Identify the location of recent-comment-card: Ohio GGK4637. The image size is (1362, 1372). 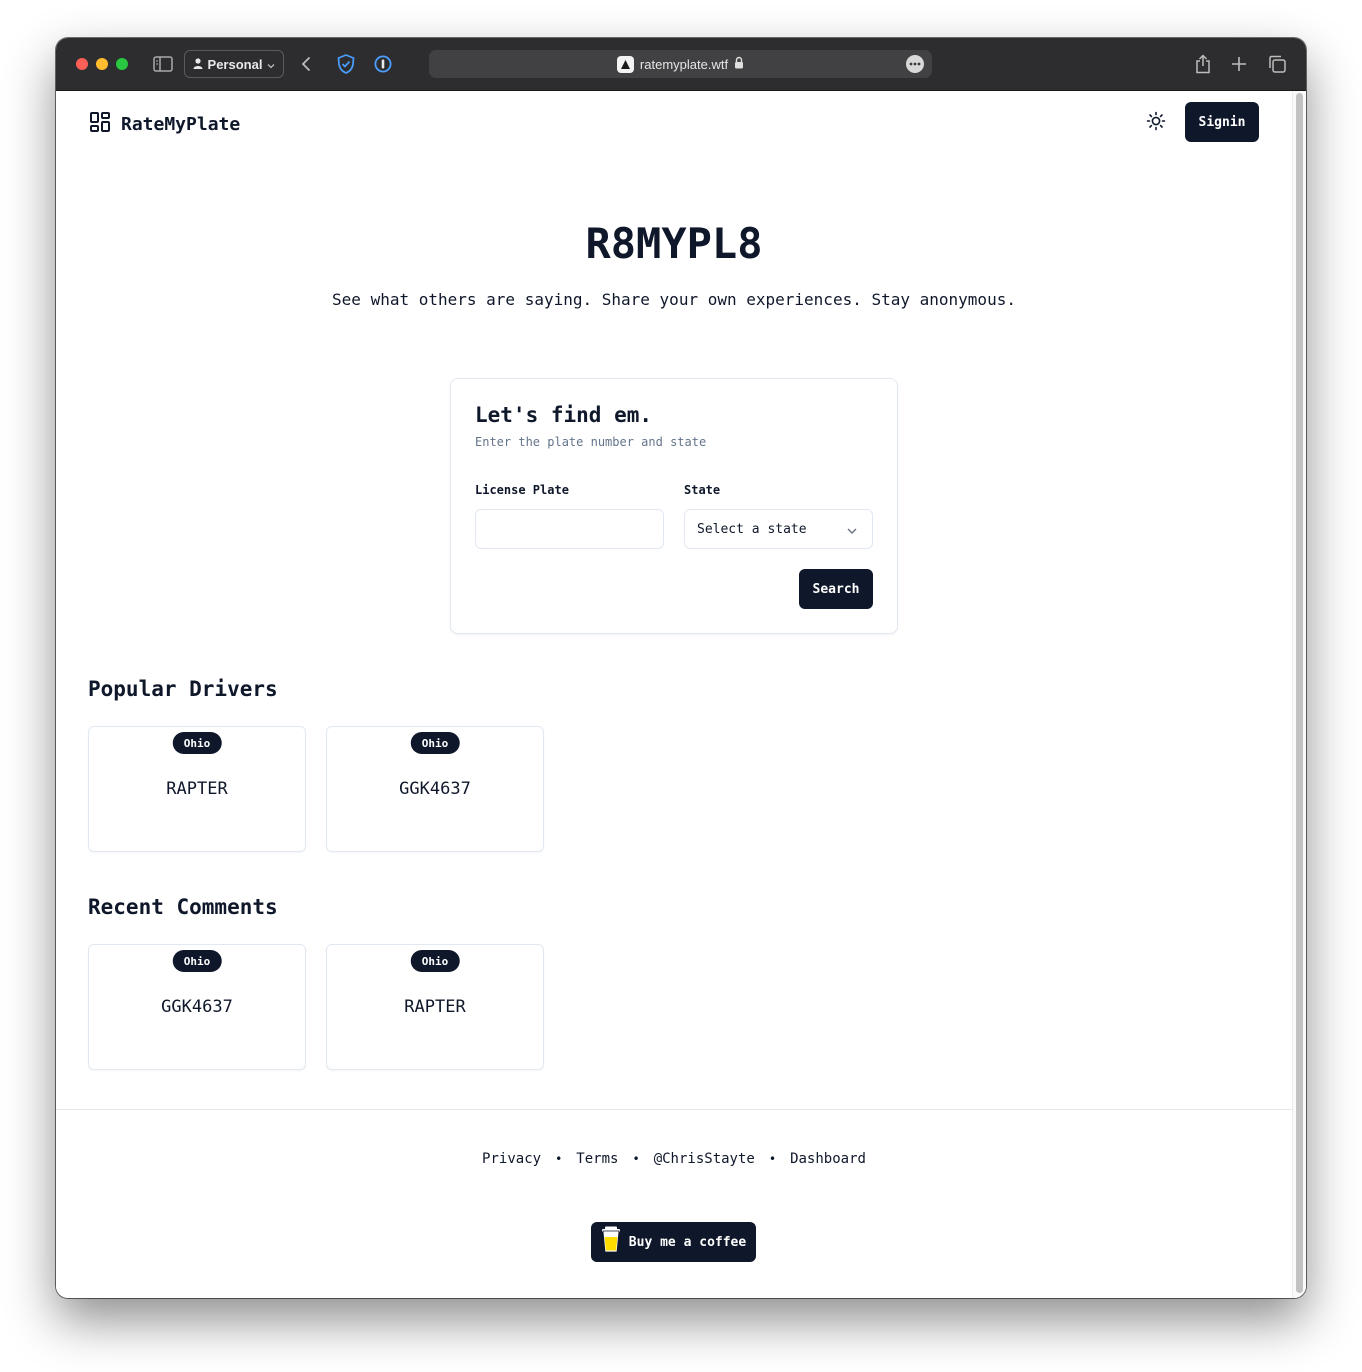
(197, 1007).